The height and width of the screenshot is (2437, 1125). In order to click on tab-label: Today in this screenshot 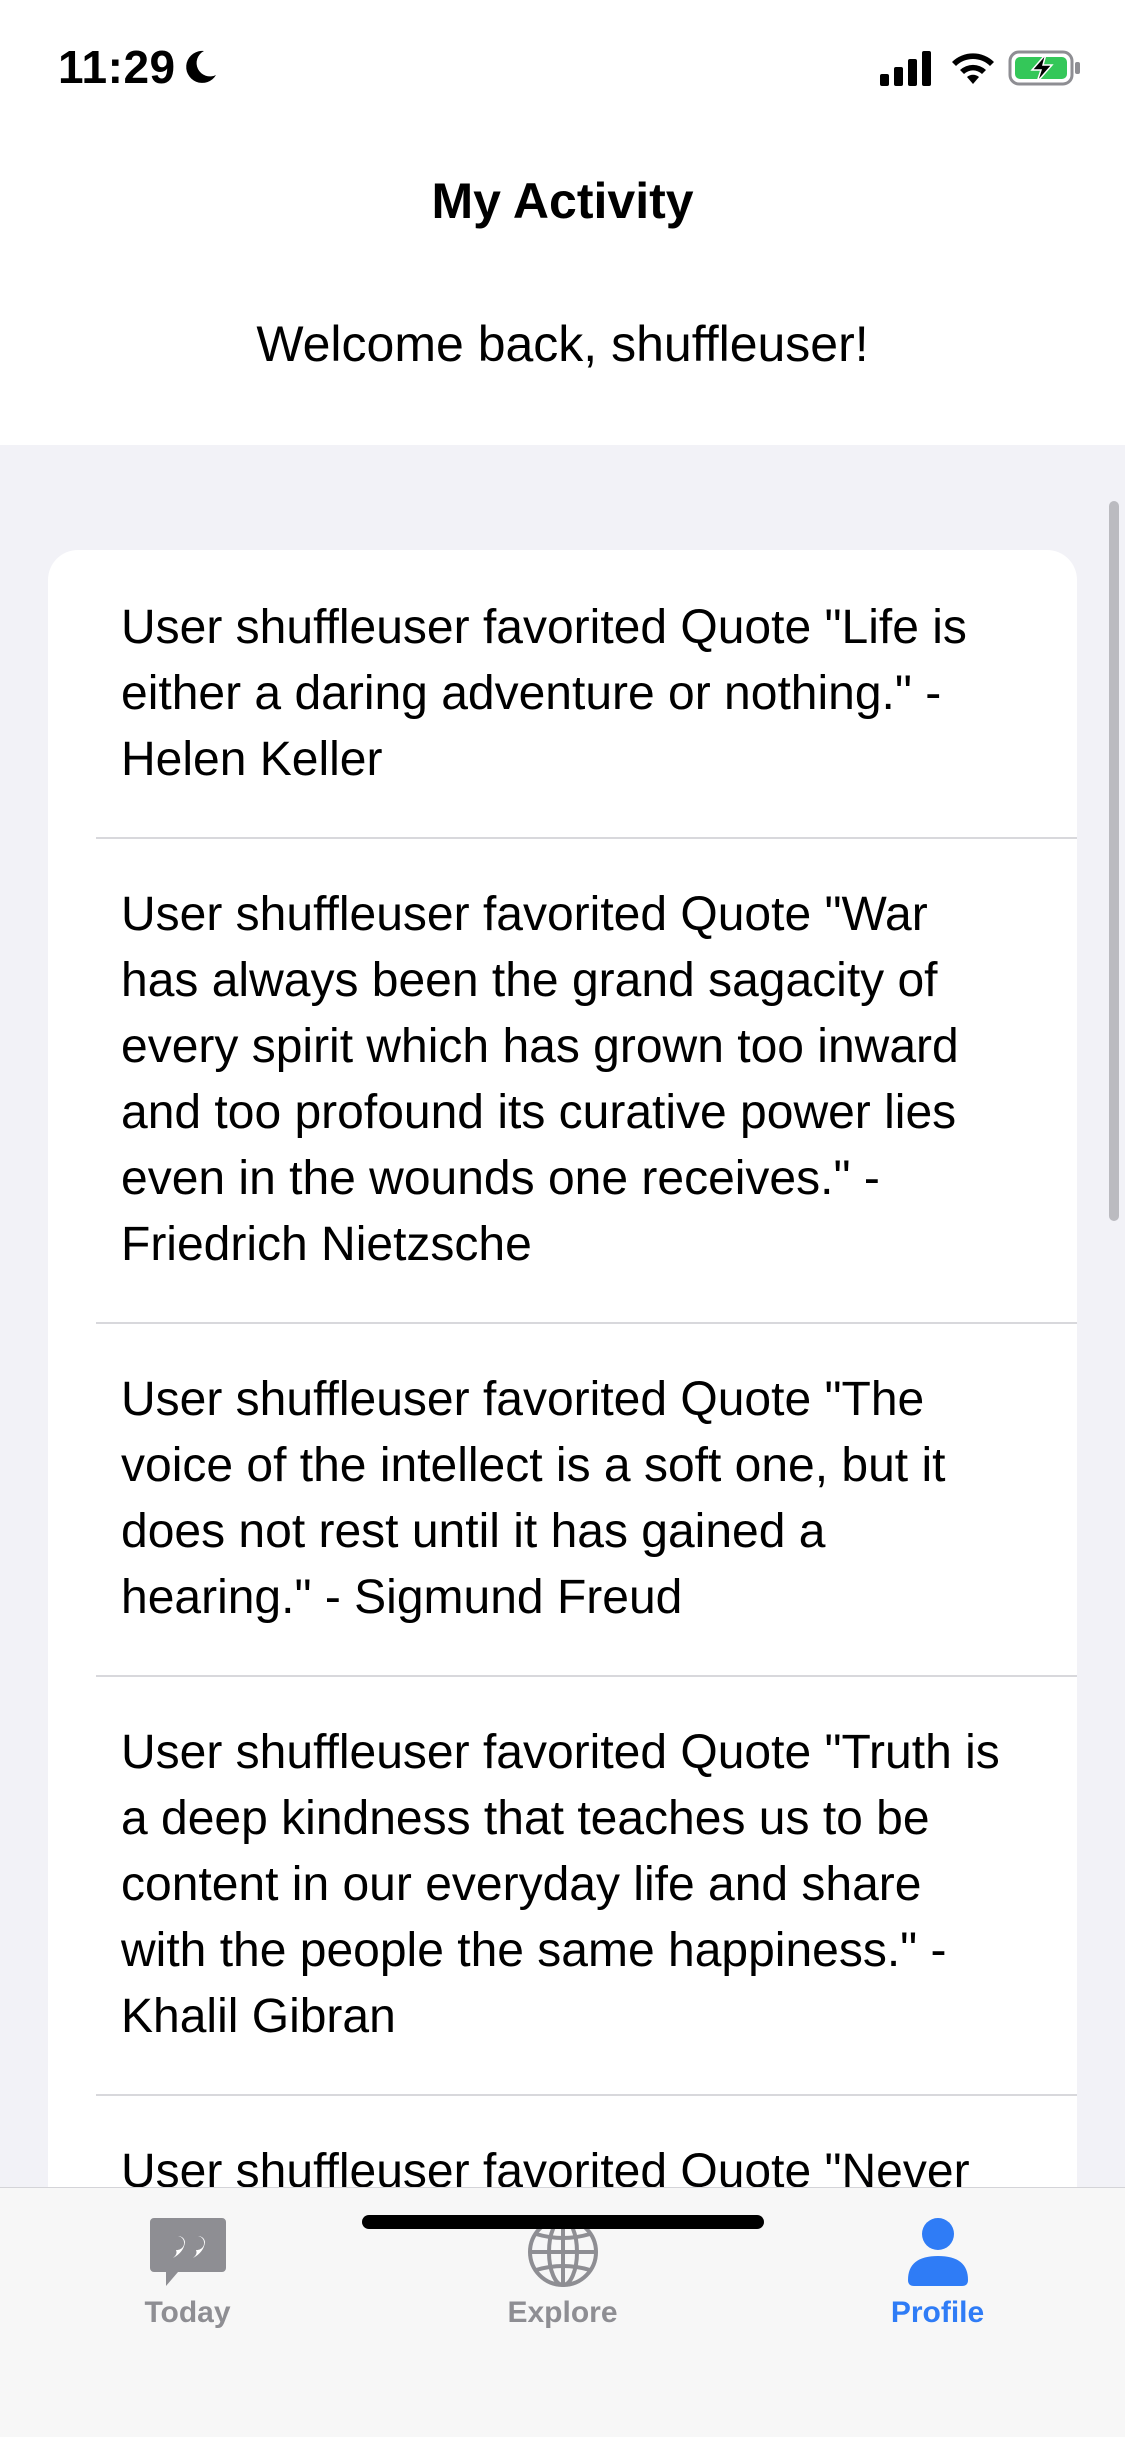, I will do `click(187, 2312)`.